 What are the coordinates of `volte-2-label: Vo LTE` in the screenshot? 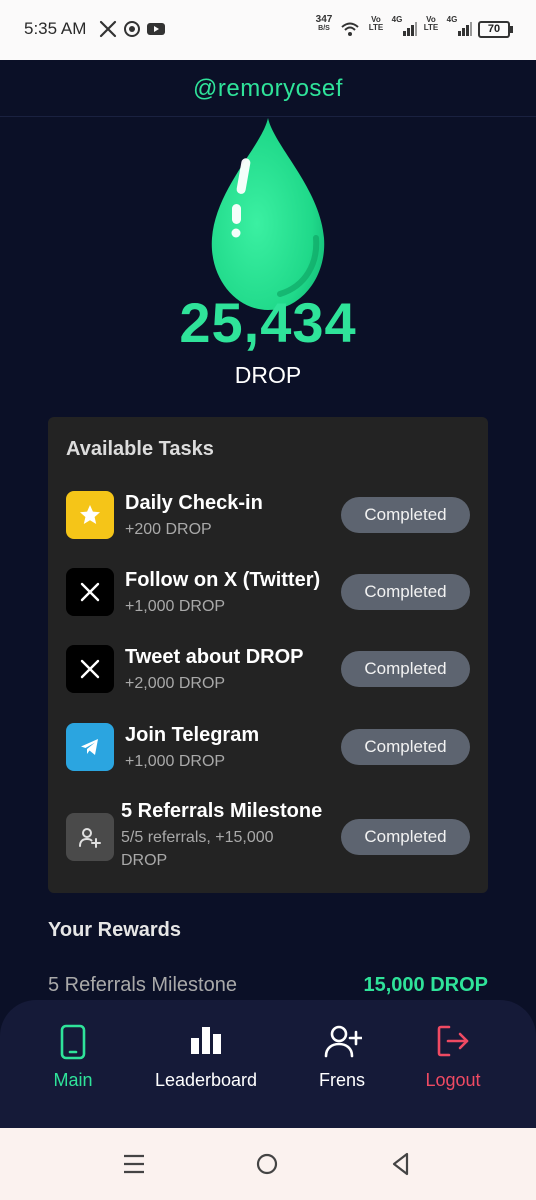 It's located at (431, 23).